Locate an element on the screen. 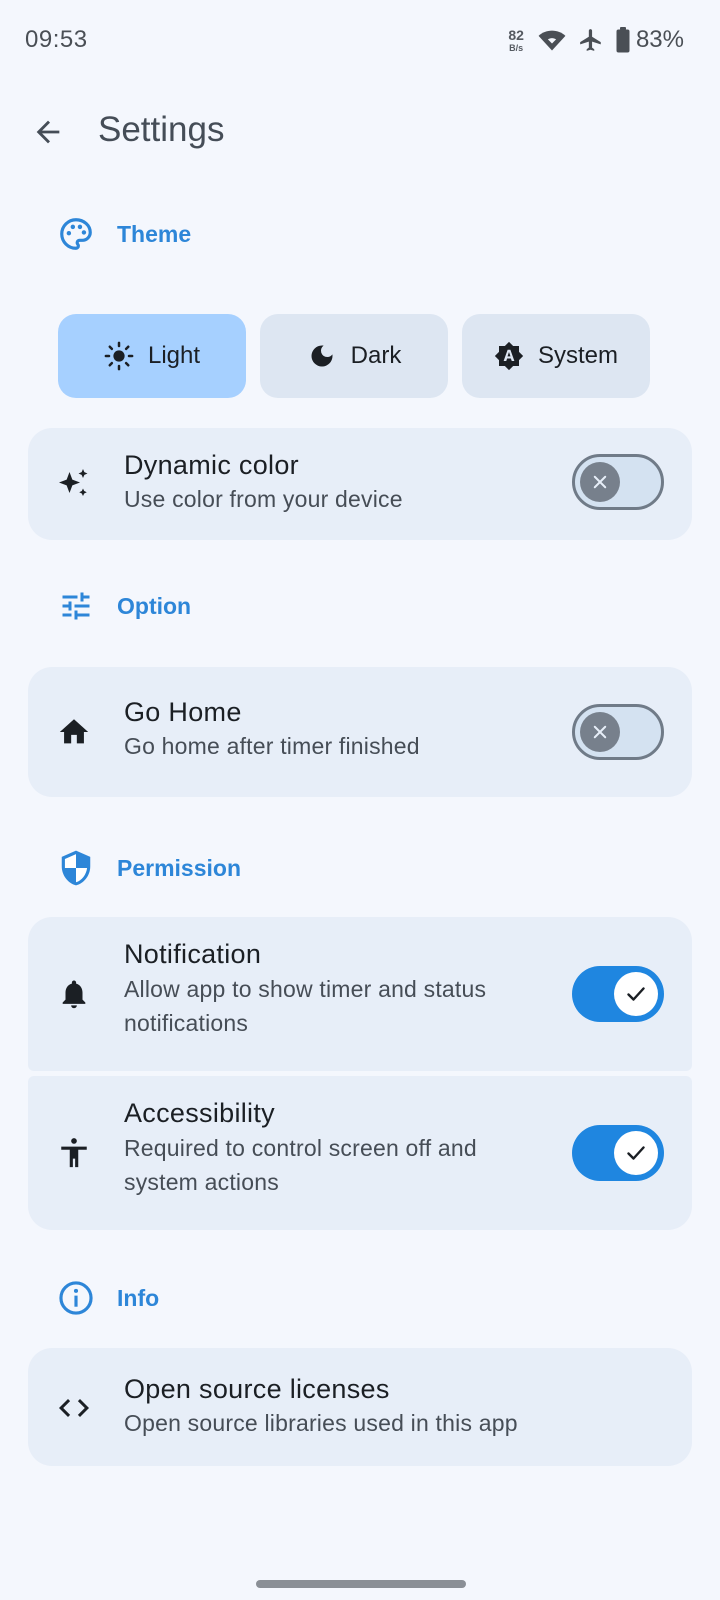 This screenshot has width=720, height=1600. go-home-switch is located at coordinates (618, 732).